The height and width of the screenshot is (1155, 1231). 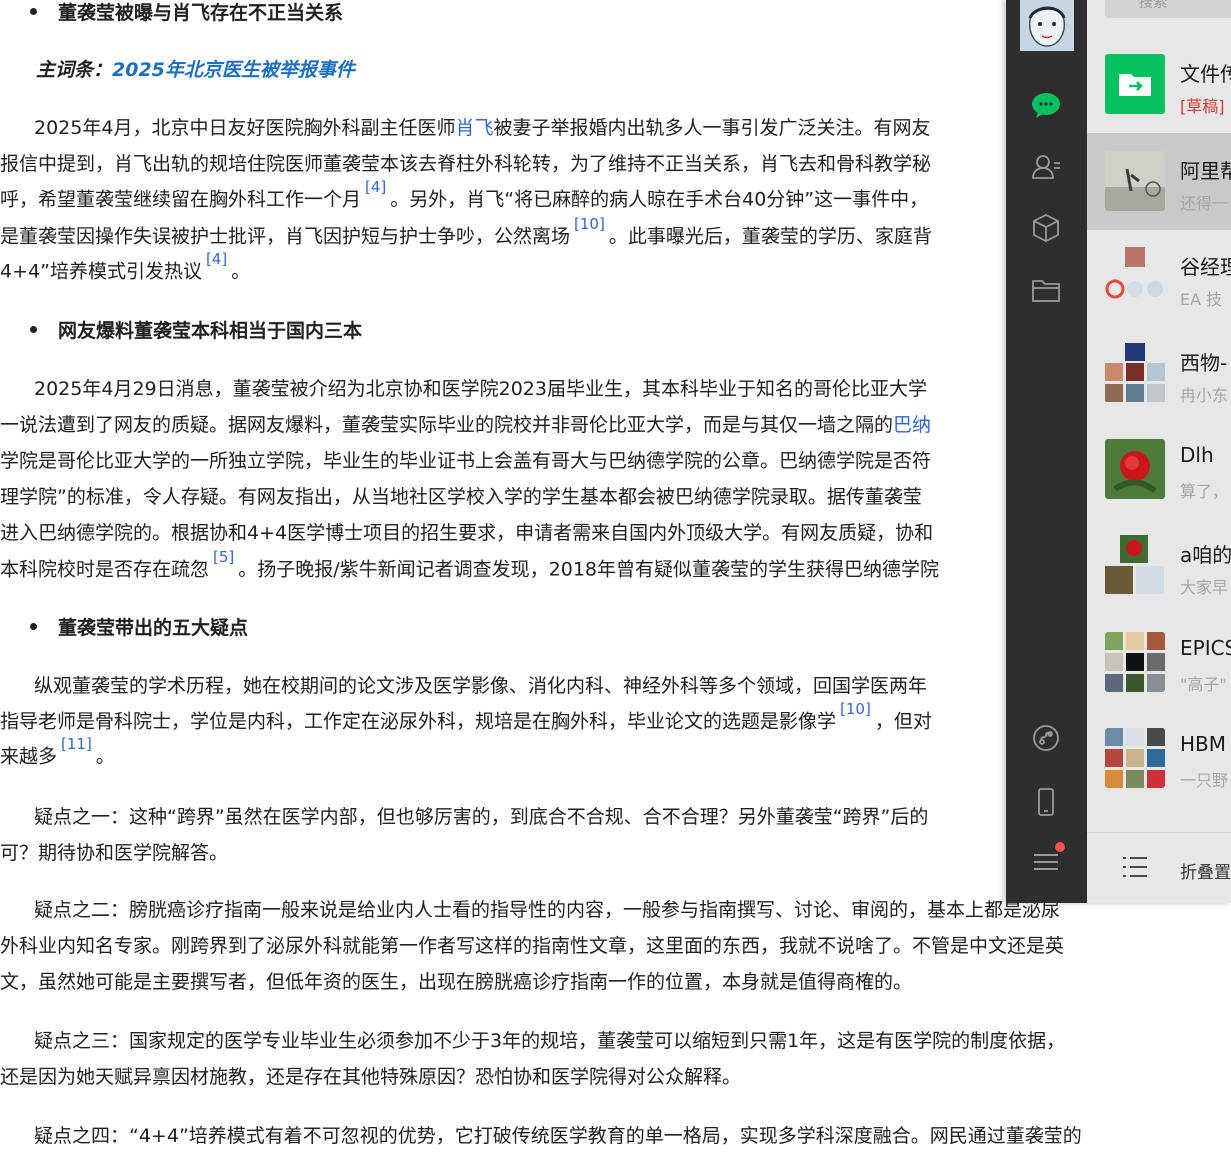 I want to click on chat-item: EPICS "高子", so click(x=1159, y=662).